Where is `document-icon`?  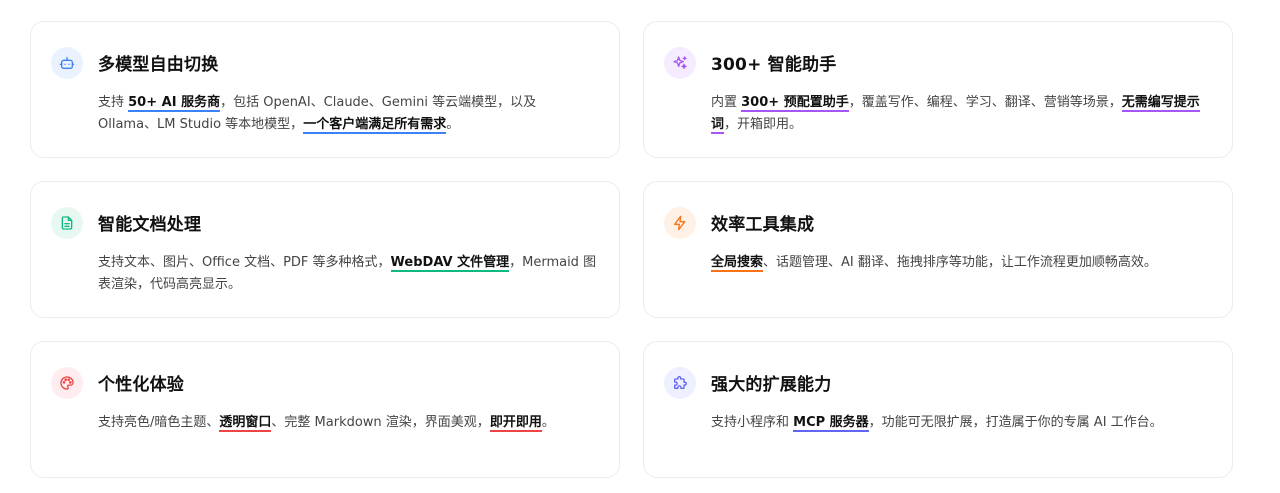 document-icon is located at coordinates (67, 223).